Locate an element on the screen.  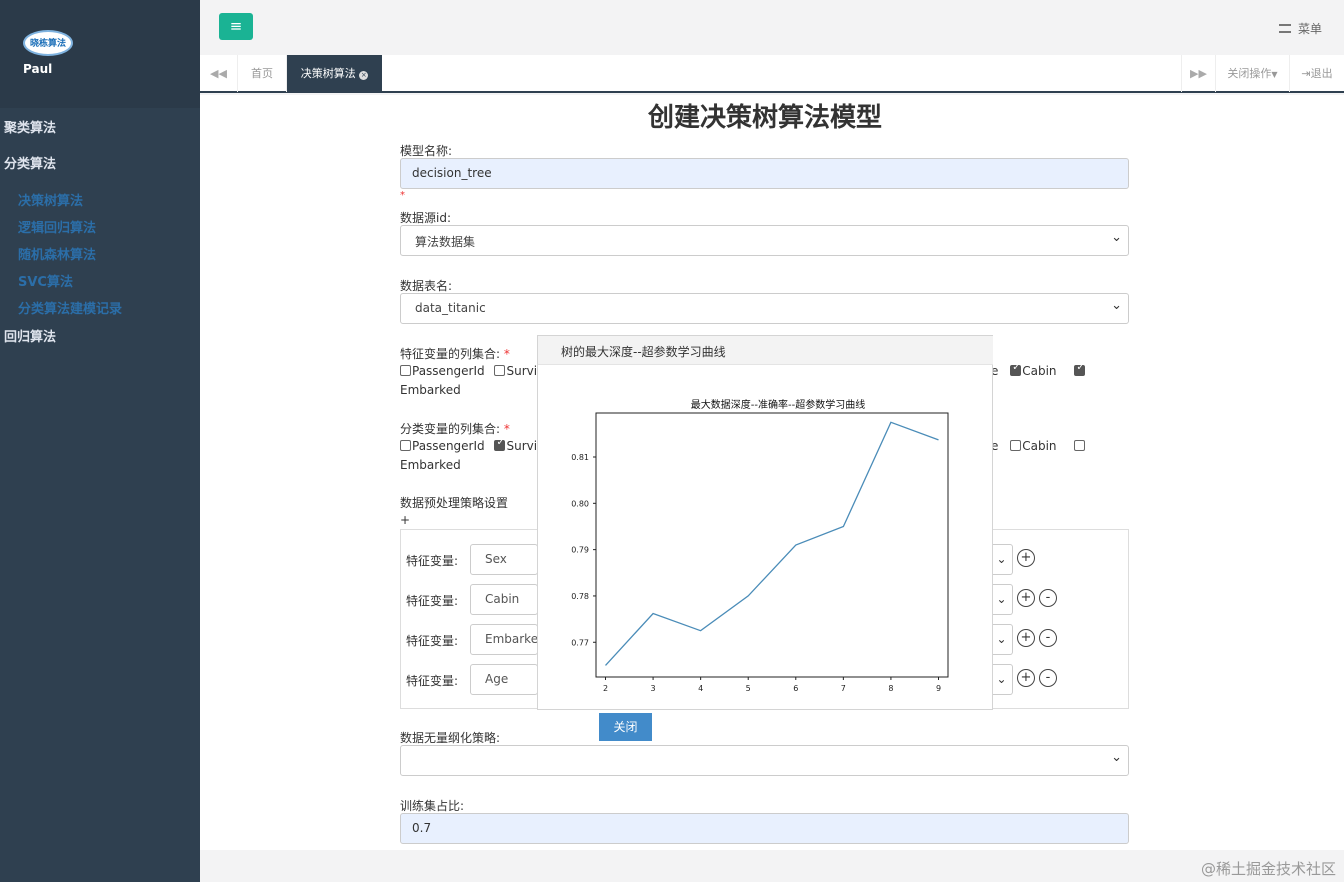
y-tick-label: 0.78 is located at coordinates (580, 596).